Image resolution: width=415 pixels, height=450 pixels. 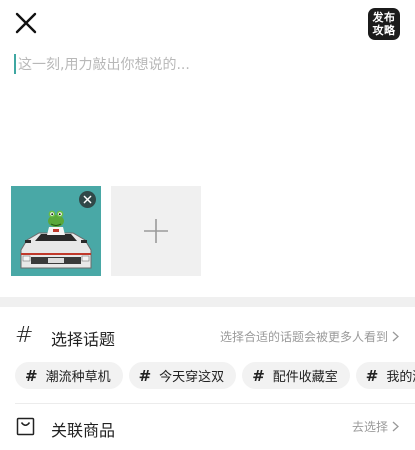 I want to click on section-divider, so click(x=207, y=302).